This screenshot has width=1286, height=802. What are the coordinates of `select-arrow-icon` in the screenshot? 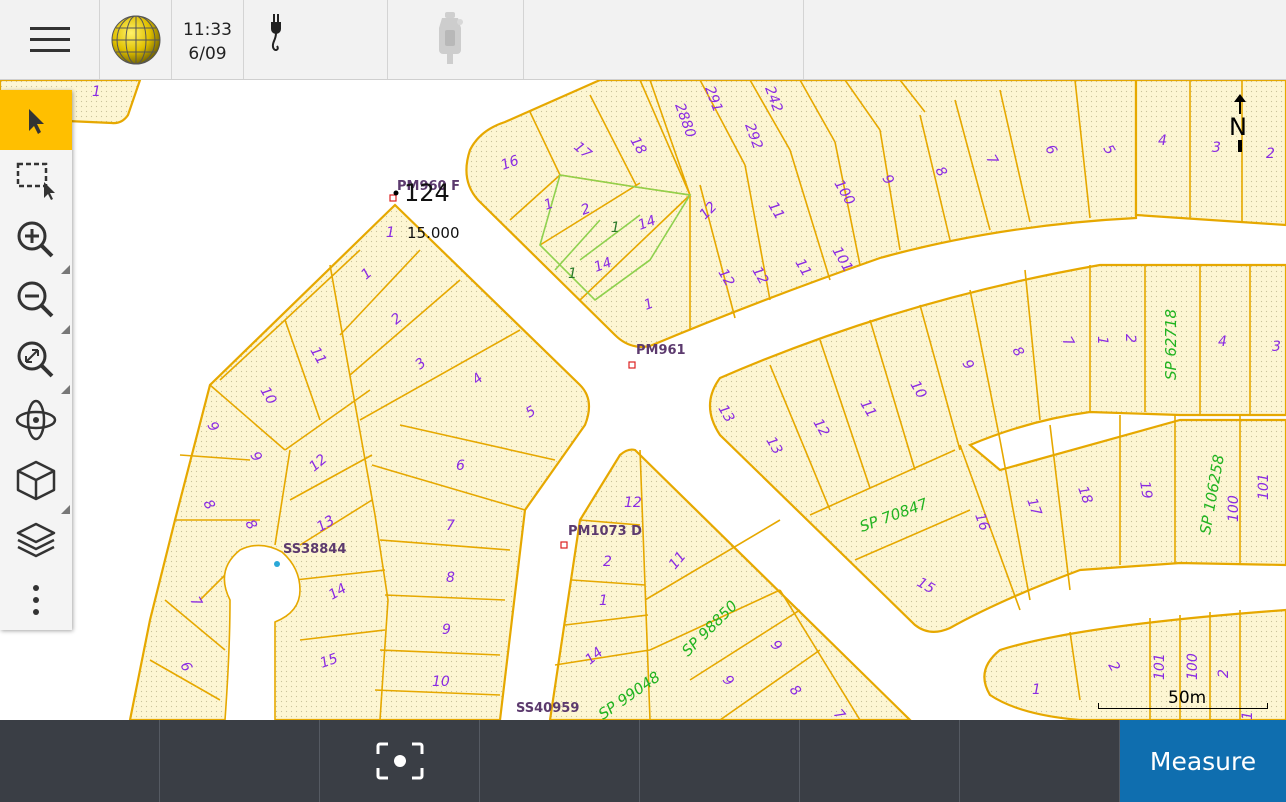 It's located at (36, 121).